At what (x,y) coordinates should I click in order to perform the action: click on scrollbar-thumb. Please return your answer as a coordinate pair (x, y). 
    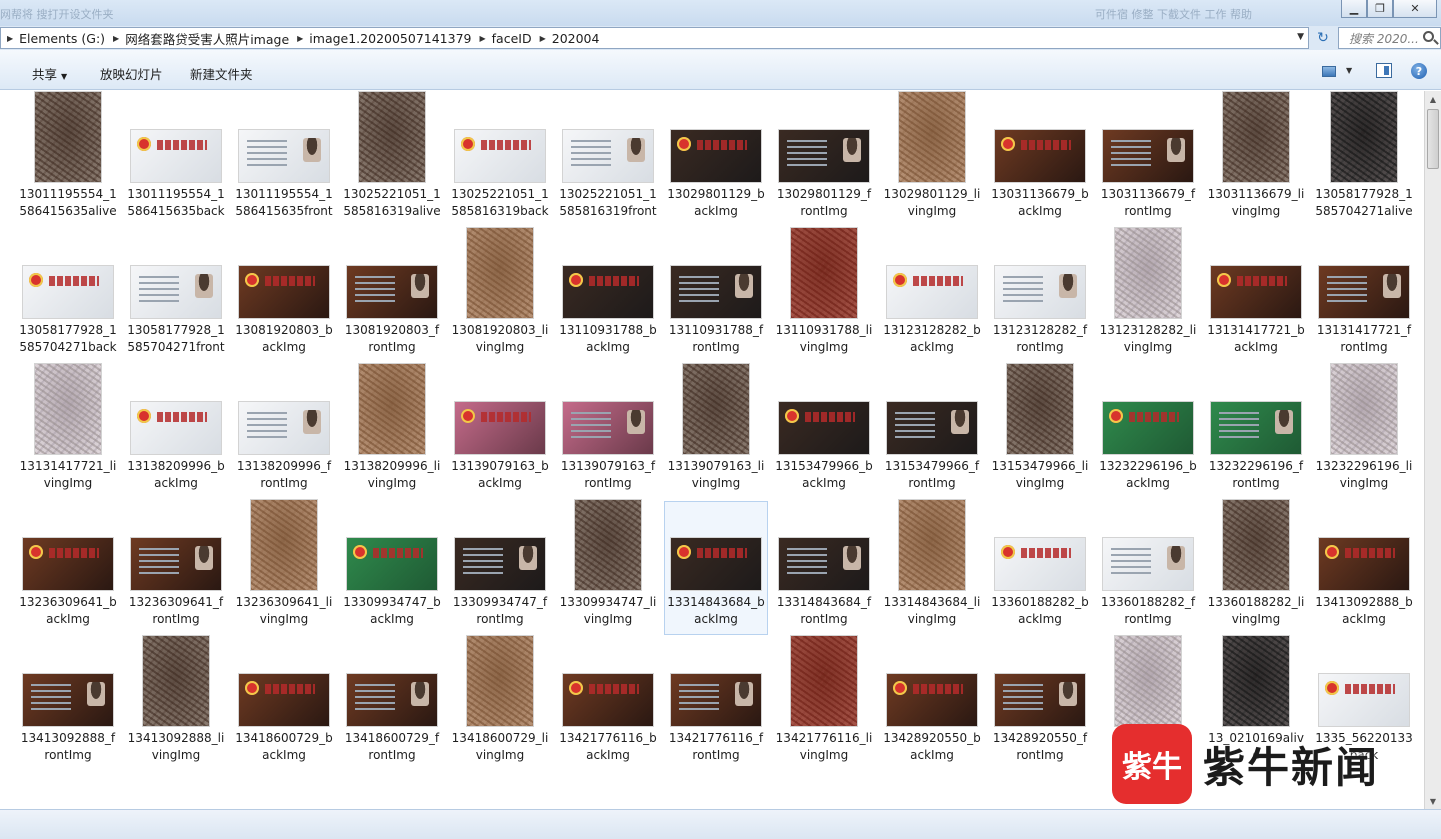
    Looking at the image, I should click on (1433, 139).